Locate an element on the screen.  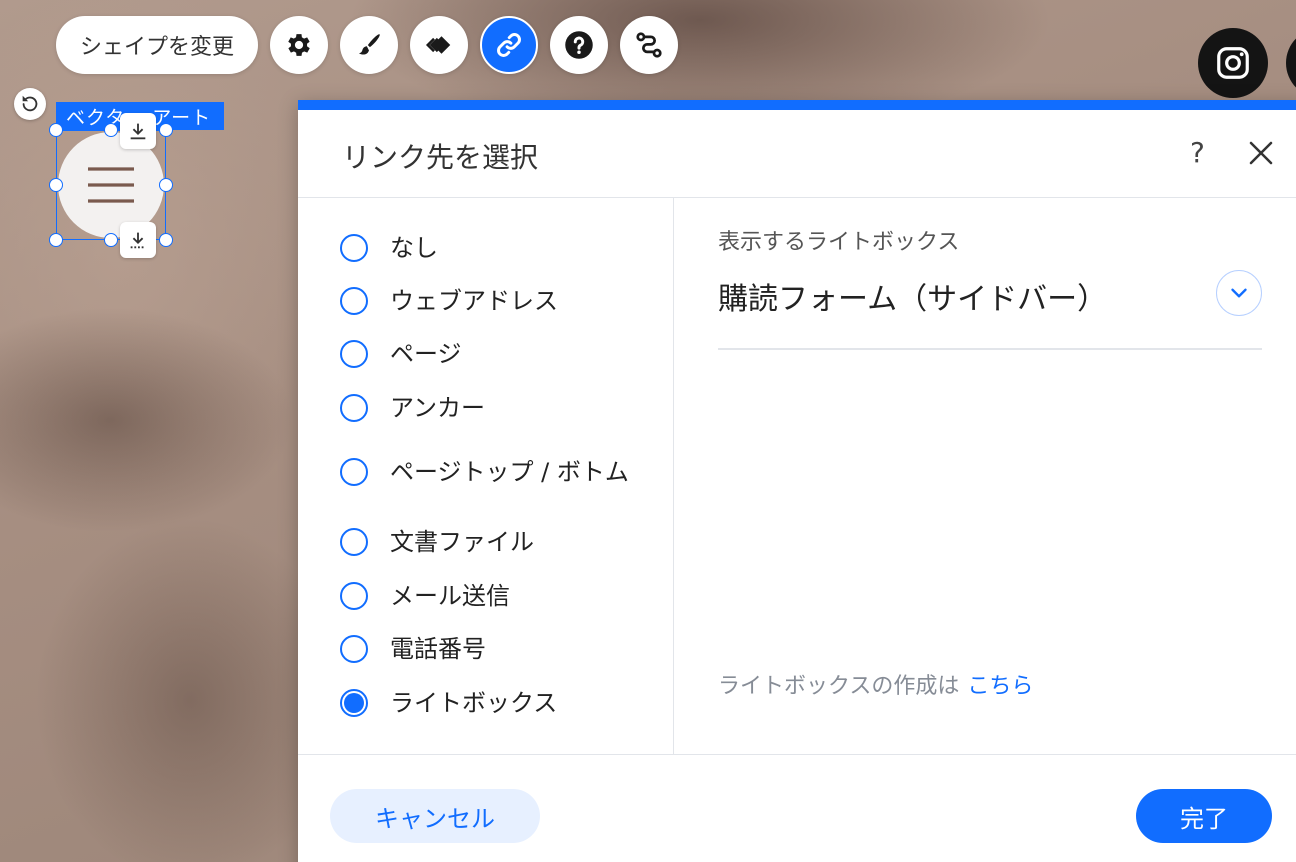
link-button is located at coordinates (509, 45).